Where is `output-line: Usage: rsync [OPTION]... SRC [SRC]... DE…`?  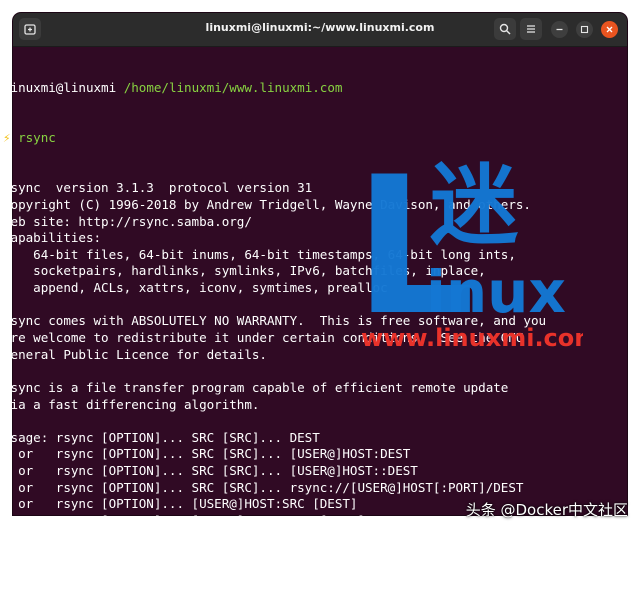 output-line: Usage: rsync [OPTION]... SRC [SRC]... DE… is located at coordinates (161, 437).